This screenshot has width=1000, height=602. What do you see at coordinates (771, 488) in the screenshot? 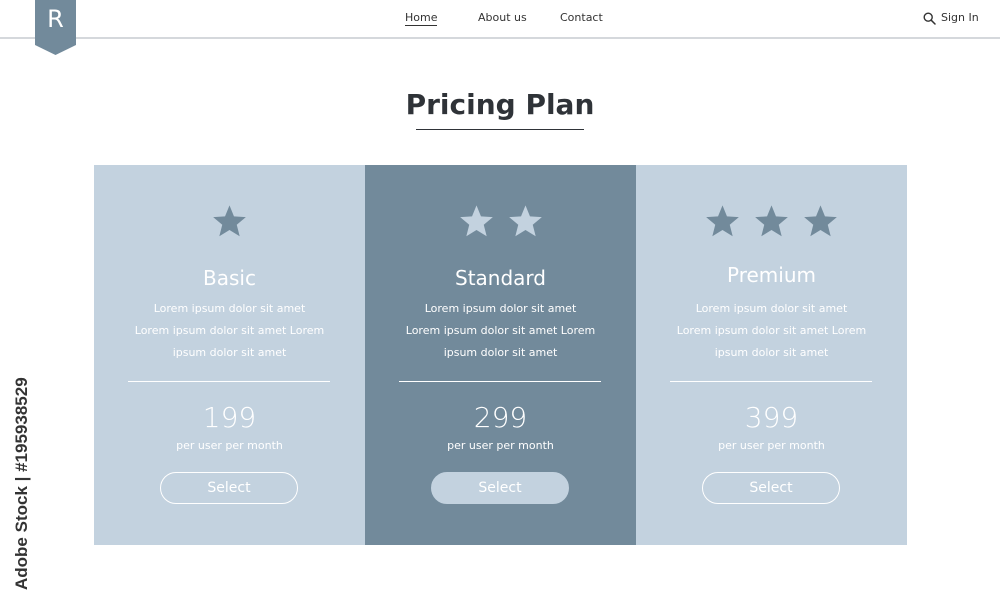
I see `select-premium-button: Select` at bounding box center [771, 488].